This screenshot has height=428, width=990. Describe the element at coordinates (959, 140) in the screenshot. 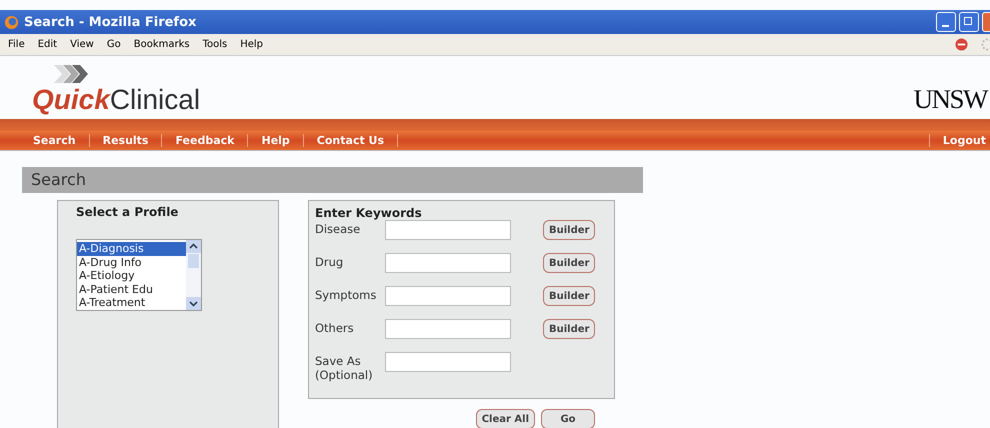

I see `logout-link: Logout` at that location.